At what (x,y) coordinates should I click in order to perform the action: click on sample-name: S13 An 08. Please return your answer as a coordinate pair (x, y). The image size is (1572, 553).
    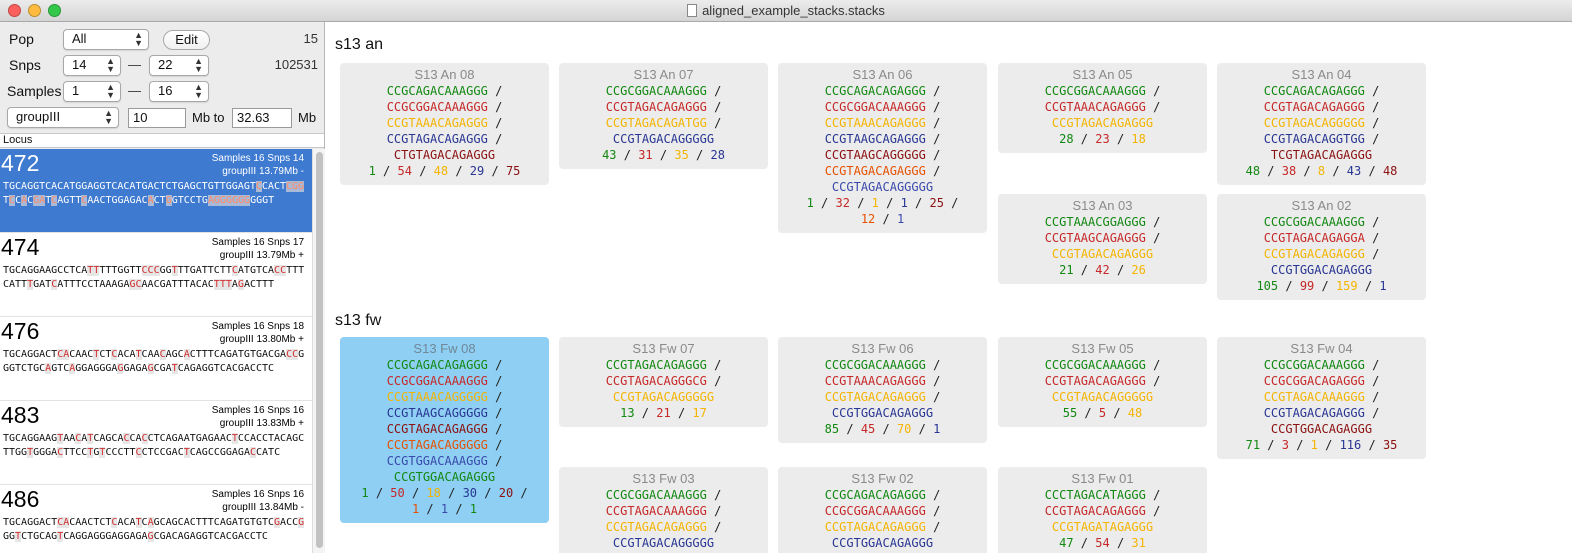
    Looking at the image, I should click on (444, 74).